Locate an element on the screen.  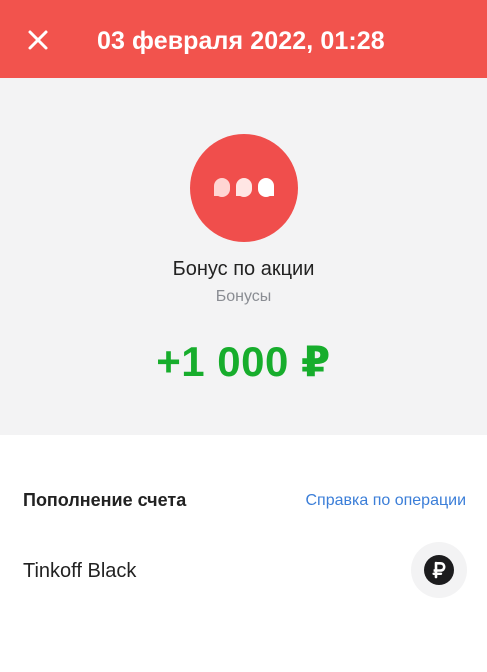
ruble-icon is located at coordinates (439, 570).